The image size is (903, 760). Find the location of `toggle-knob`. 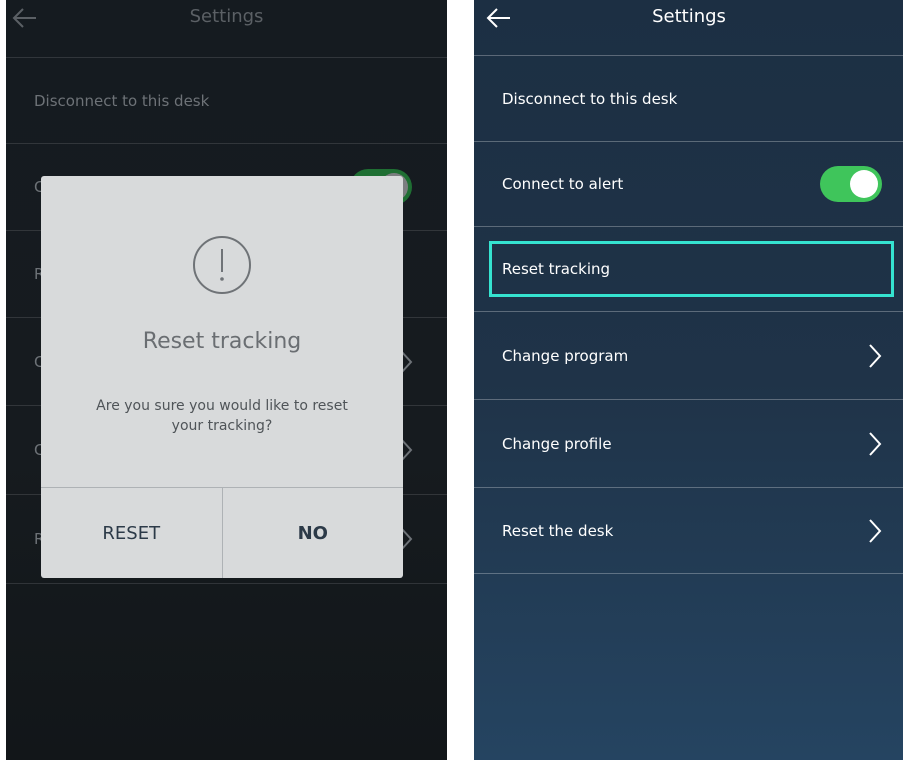

toggle-knob is located at coordinates (864, 184).